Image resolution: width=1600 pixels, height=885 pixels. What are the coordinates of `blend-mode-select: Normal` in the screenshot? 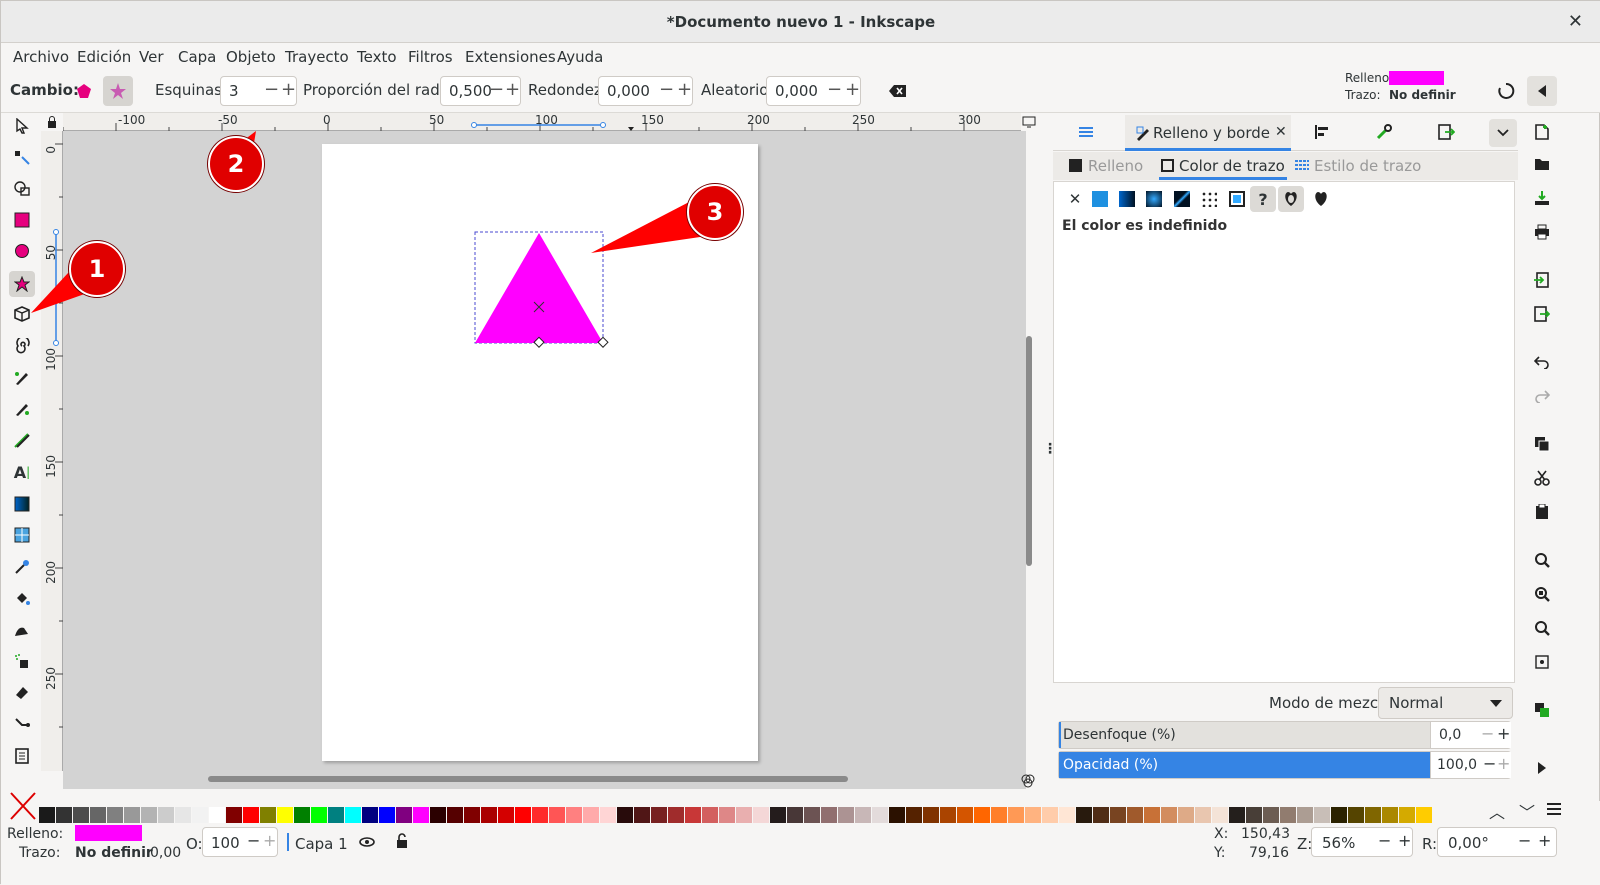 It's located at (1445, 703).